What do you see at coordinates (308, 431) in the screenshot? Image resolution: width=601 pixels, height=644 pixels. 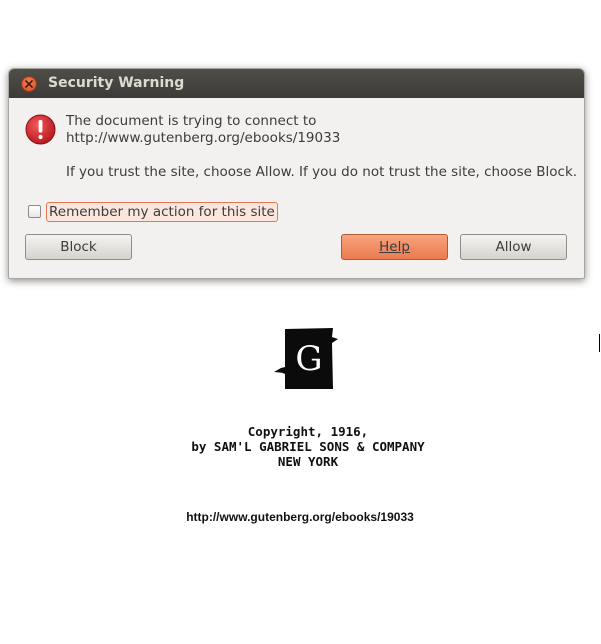 I see `copyright-line: Copyright, 1916,` at bounding box center [308, 431].